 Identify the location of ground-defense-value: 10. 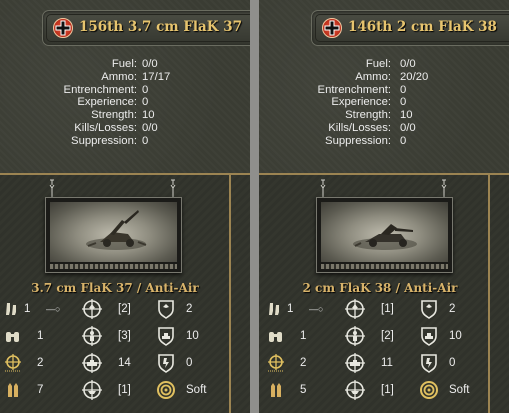
(192, 336).